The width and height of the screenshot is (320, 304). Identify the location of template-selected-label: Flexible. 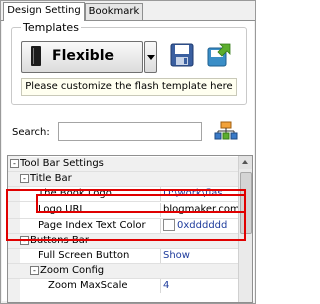
(83, 56).